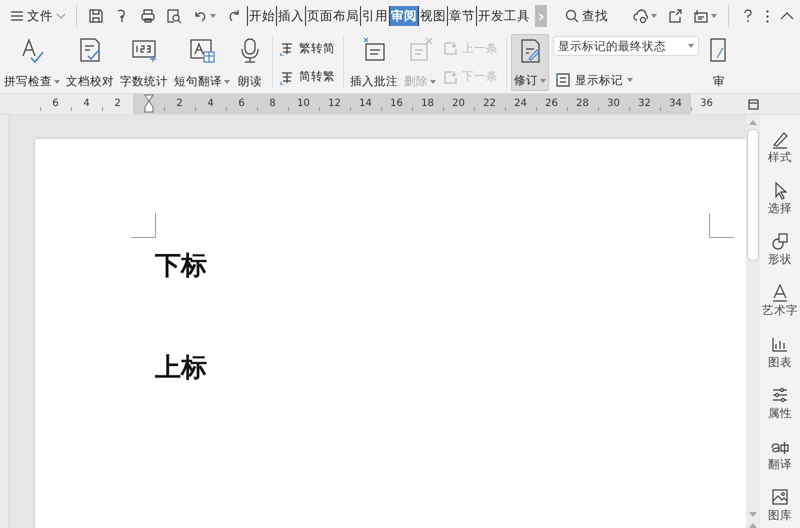 This screenshot has width=800, height=528. What do you see at coordinates (17, 16) in the screenshot?
I see `menu-icon` at bounding box center [17, 16].